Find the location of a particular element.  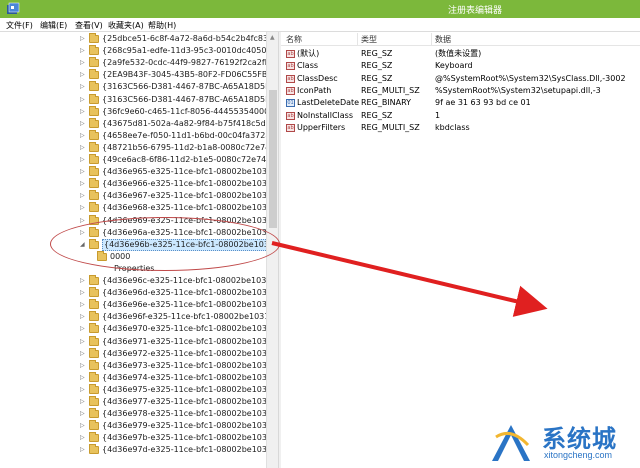

binary-value-icon: 01 is located at coordinates (290, 103).